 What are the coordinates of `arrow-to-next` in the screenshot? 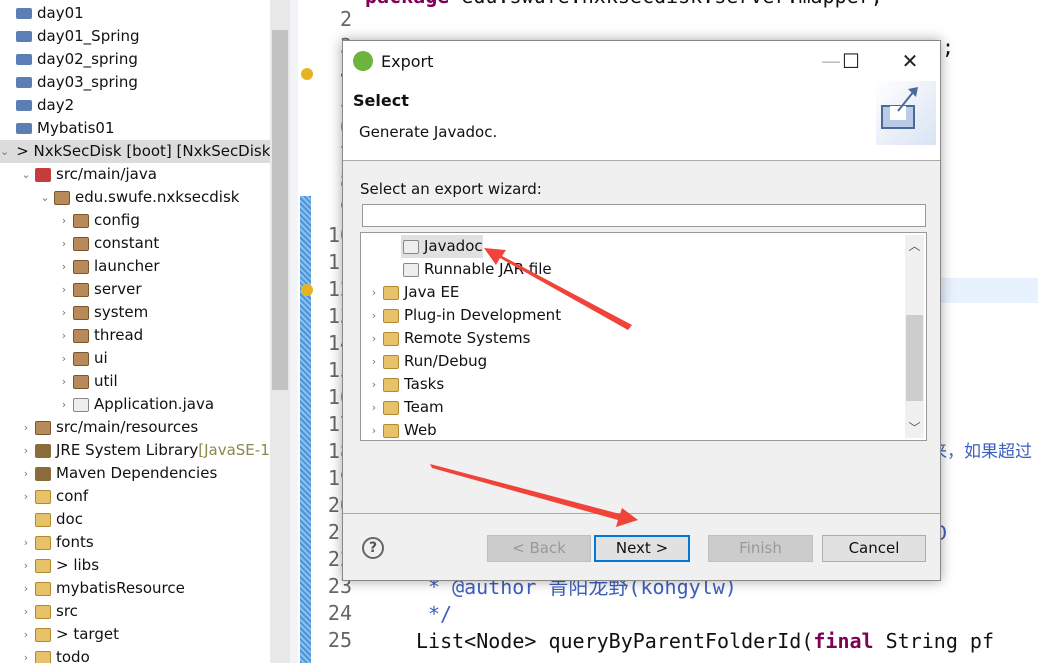 It's located at (534, 495).